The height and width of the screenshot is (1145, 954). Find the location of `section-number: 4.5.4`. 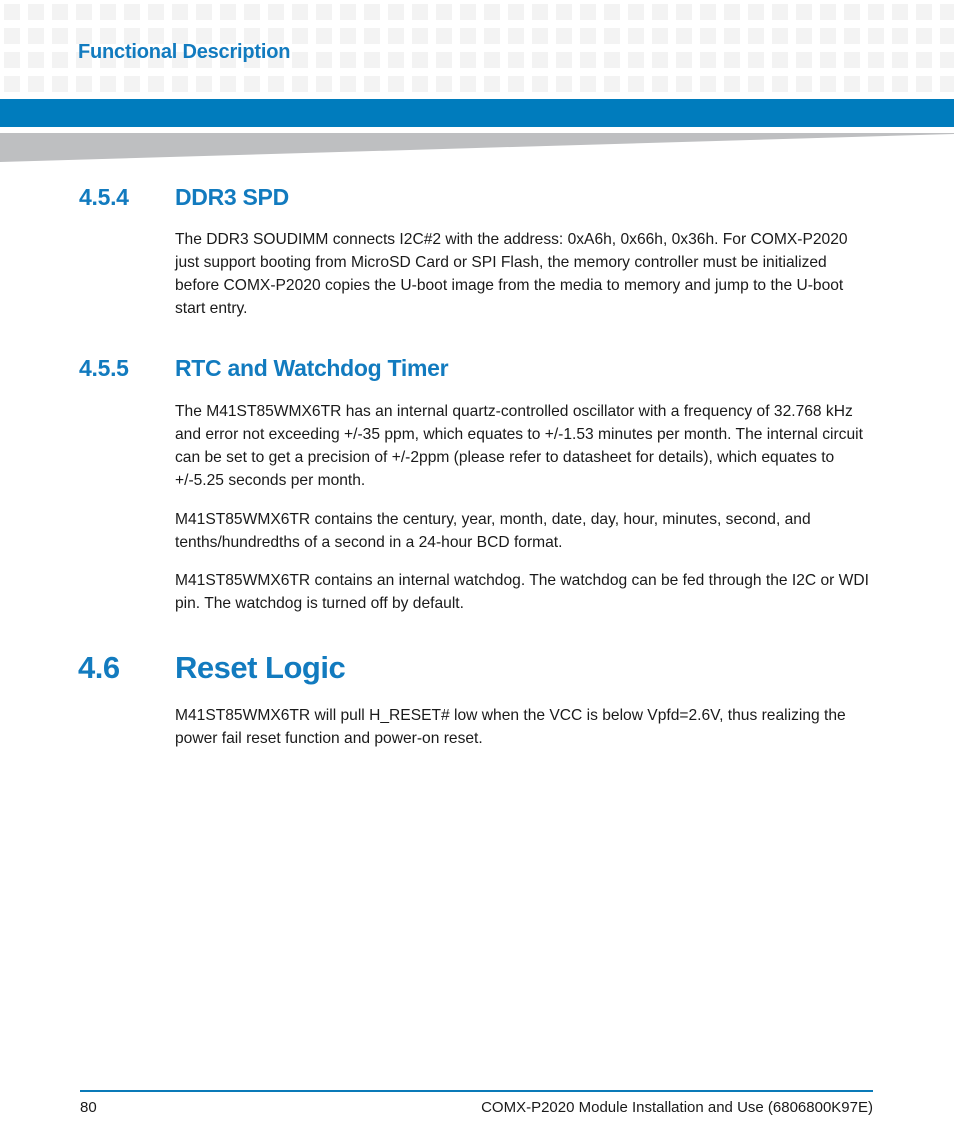

section-number: 4.5.4 is located at coordinates (104, 197).